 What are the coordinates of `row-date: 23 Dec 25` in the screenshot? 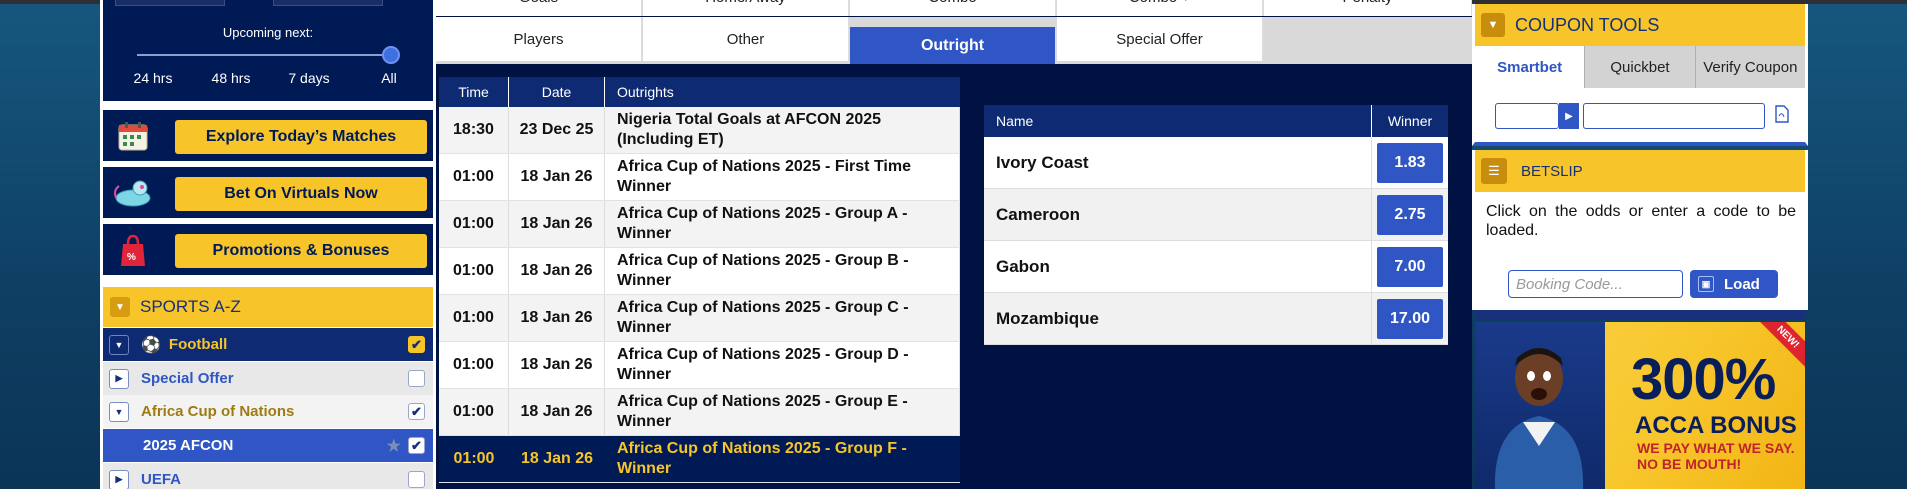 It's located at (557, 130).